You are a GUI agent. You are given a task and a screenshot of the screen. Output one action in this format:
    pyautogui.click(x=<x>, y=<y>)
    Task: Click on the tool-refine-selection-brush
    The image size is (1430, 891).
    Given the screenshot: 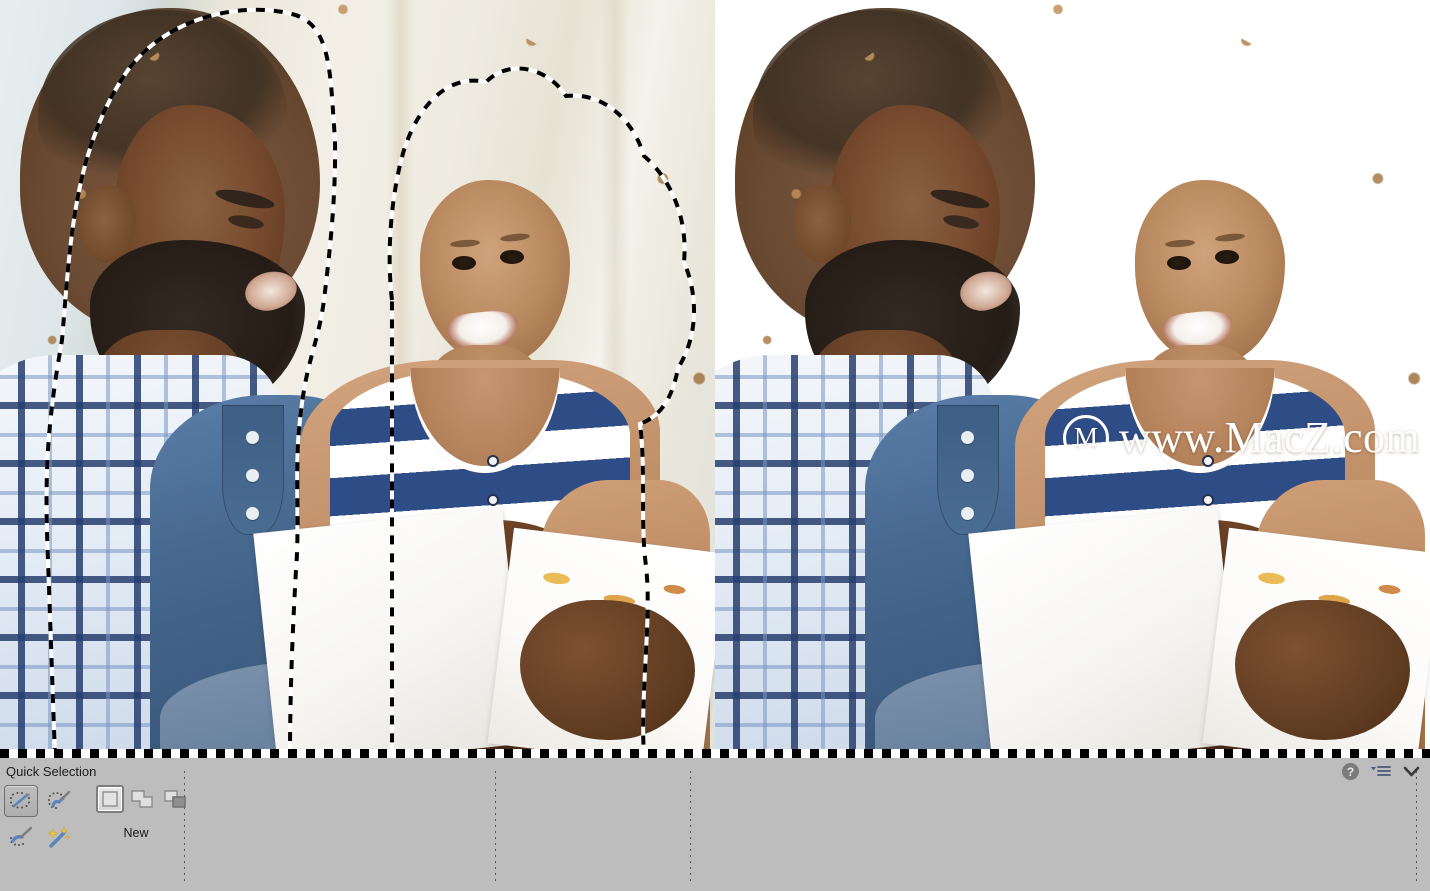 What is the action you would take?
    pyautogui.click(x=21, y=837)
    